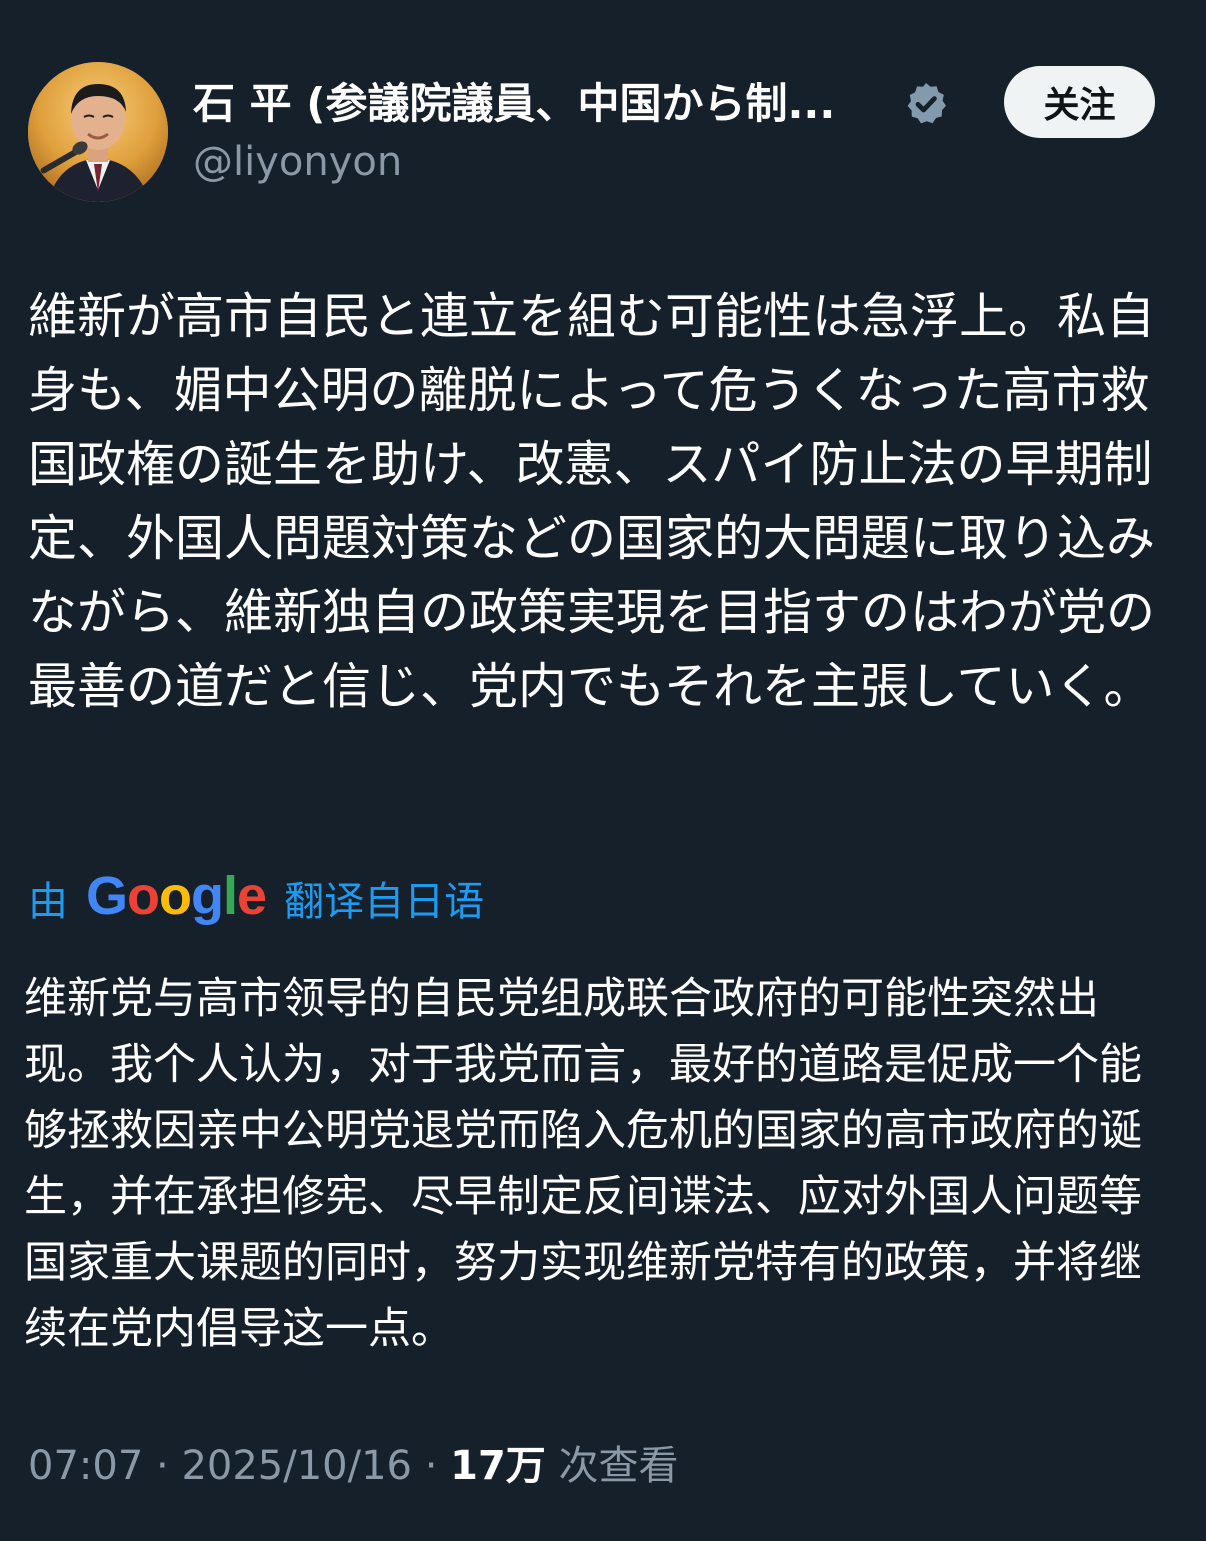 The height and width of the screenshot is (1541, 1206). What do you see at coordinates (297, 162) in the screenshot?
I see `author-handle: @liyonyon` at bounding box center [297, 162].